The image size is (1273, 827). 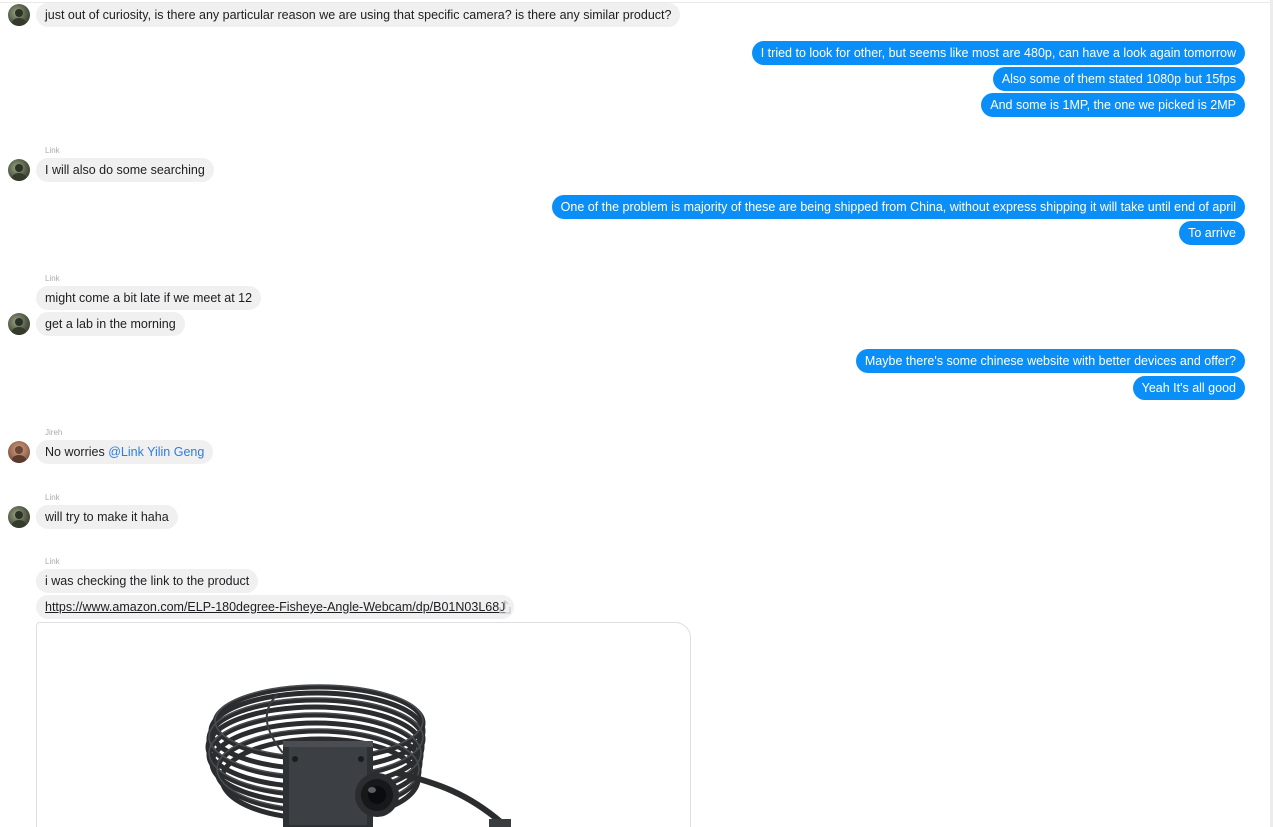 I want to click on avatar-jireh, so click(x=19, y=452).